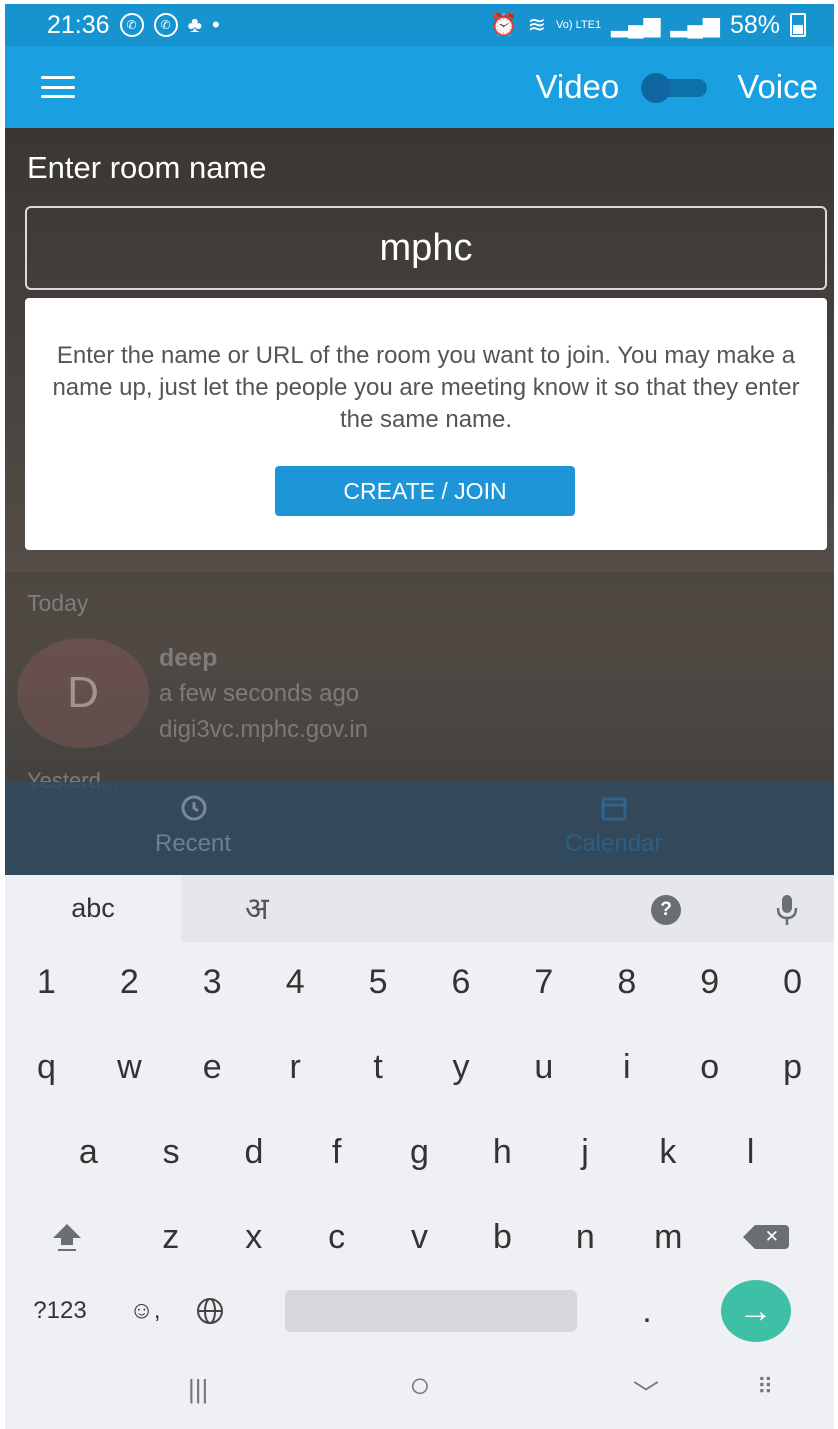 This screenshot has height=1429, width=838. I want to click on letter-key: f, so click(336, 1152).